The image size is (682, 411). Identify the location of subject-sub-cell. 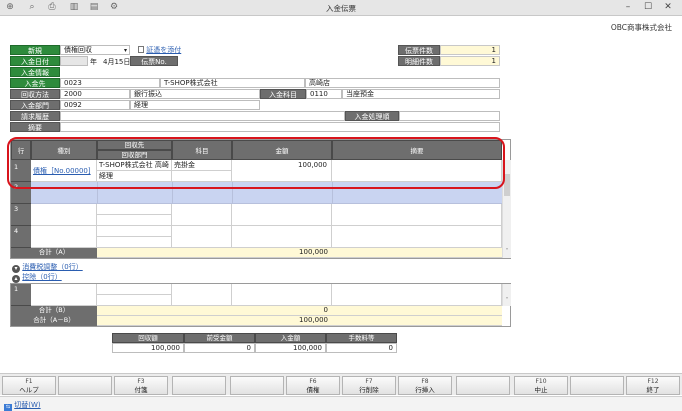
(202, 176).